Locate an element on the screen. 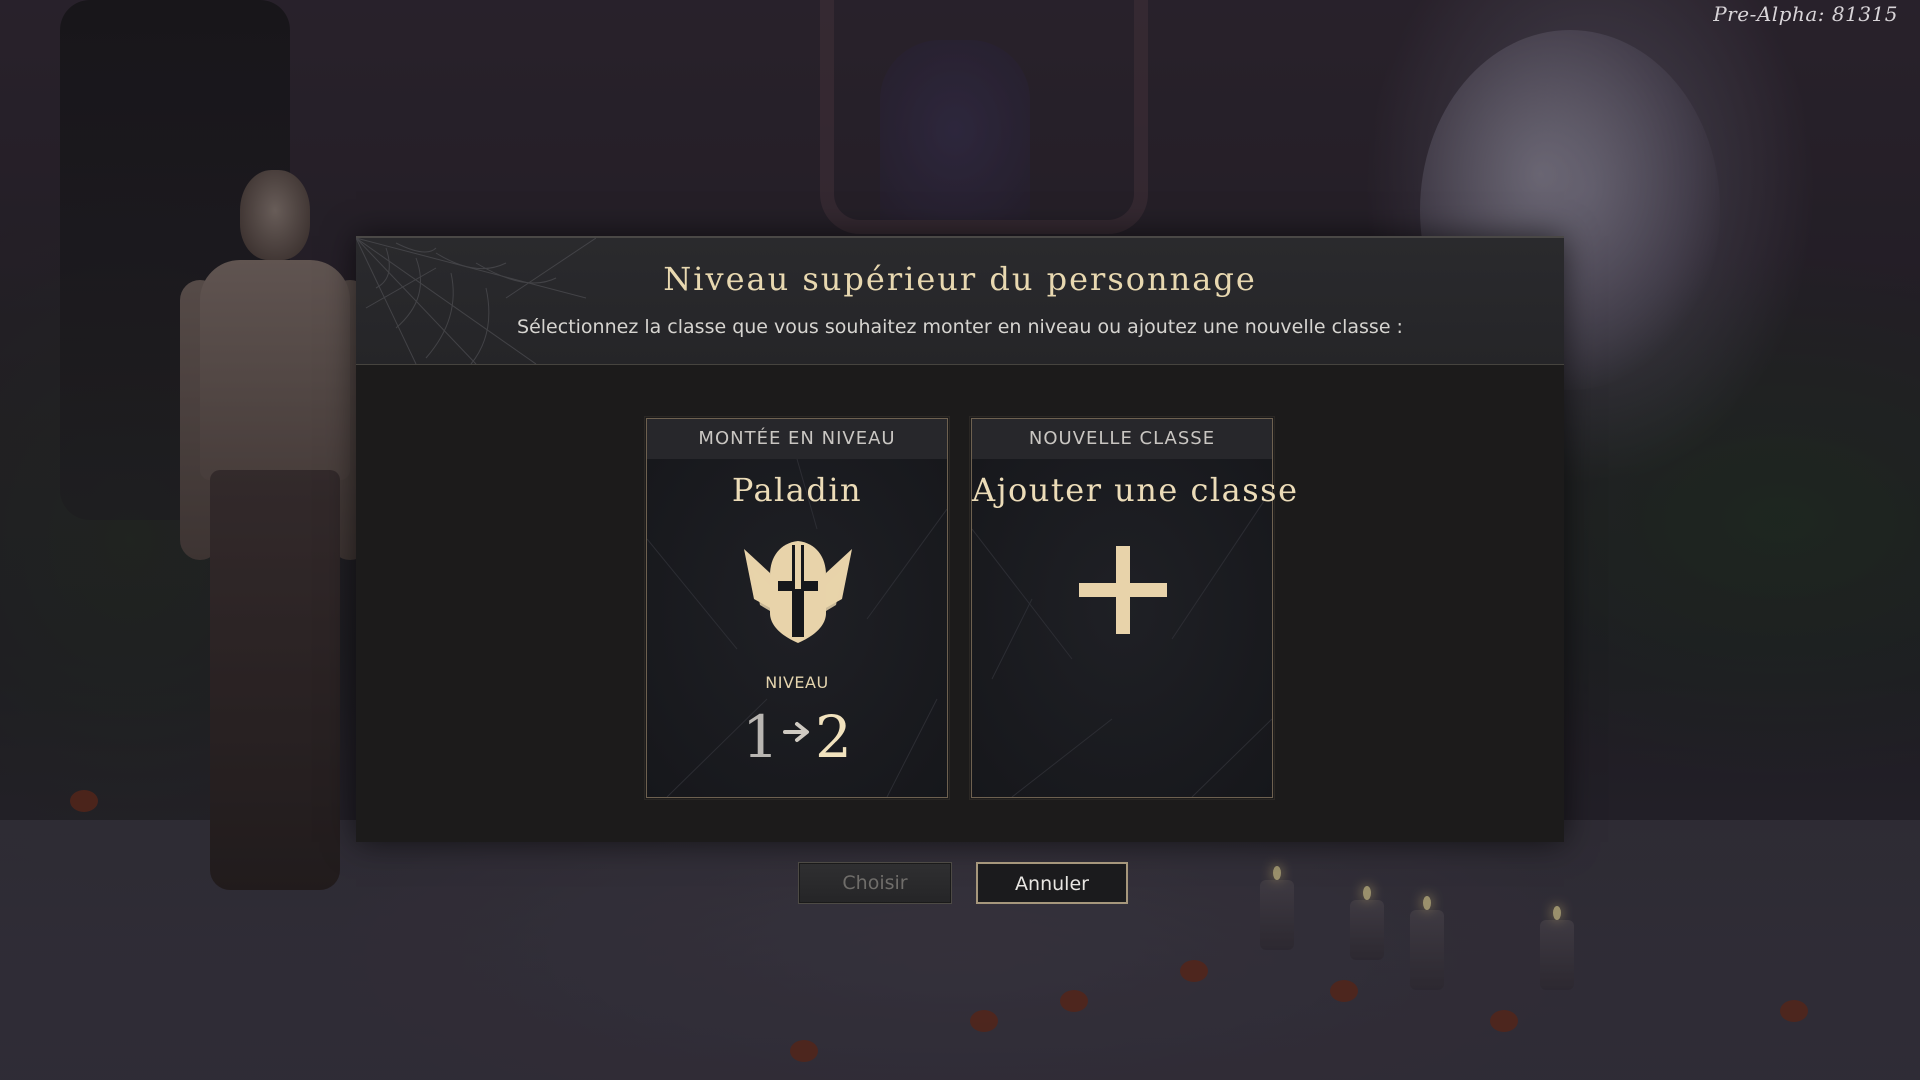 The width and height of the screenshot is (1920, 1080). card-tab-label: NOUVELLE CLASSE is located at coordinates (1122, 439).